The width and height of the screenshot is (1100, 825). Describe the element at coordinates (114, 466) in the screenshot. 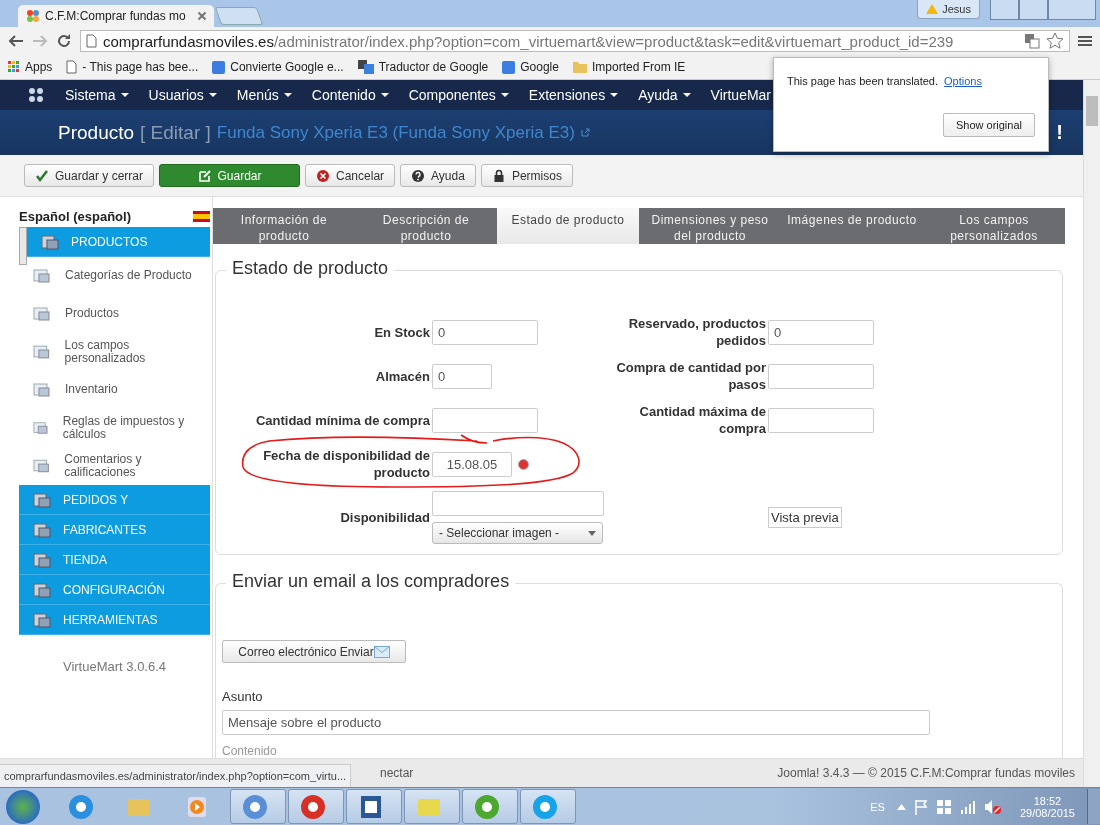

I see `sidebar-item: Comentarios y calificaciones` at that location.